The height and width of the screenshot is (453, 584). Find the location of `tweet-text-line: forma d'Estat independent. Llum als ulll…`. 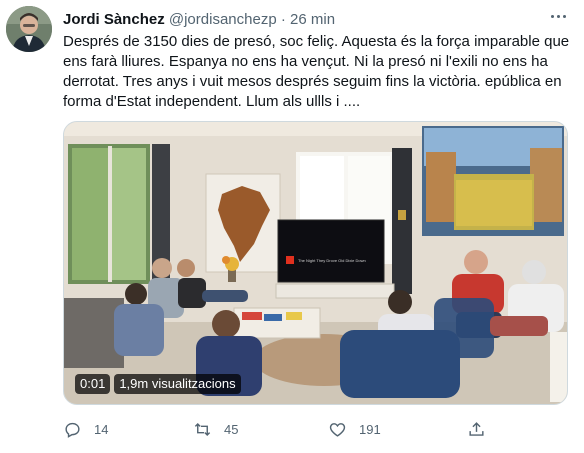

tweet-text-line: forma d'Estat independent. Llum als ulll… is located at coordinates (212, 101).